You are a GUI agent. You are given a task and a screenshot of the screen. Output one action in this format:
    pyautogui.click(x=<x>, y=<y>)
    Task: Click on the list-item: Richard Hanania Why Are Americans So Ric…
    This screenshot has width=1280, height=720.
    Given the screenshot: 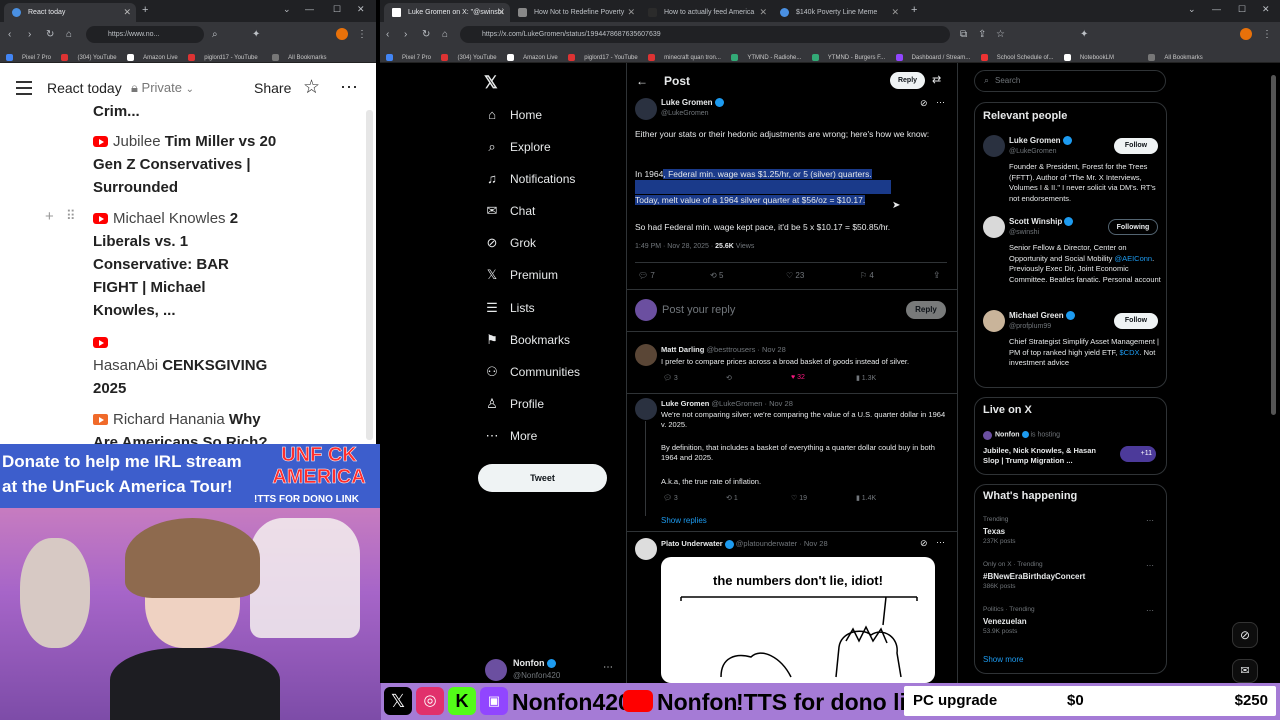 What is the action you would take?
    pyautogui.click(x=188, y=426)
    